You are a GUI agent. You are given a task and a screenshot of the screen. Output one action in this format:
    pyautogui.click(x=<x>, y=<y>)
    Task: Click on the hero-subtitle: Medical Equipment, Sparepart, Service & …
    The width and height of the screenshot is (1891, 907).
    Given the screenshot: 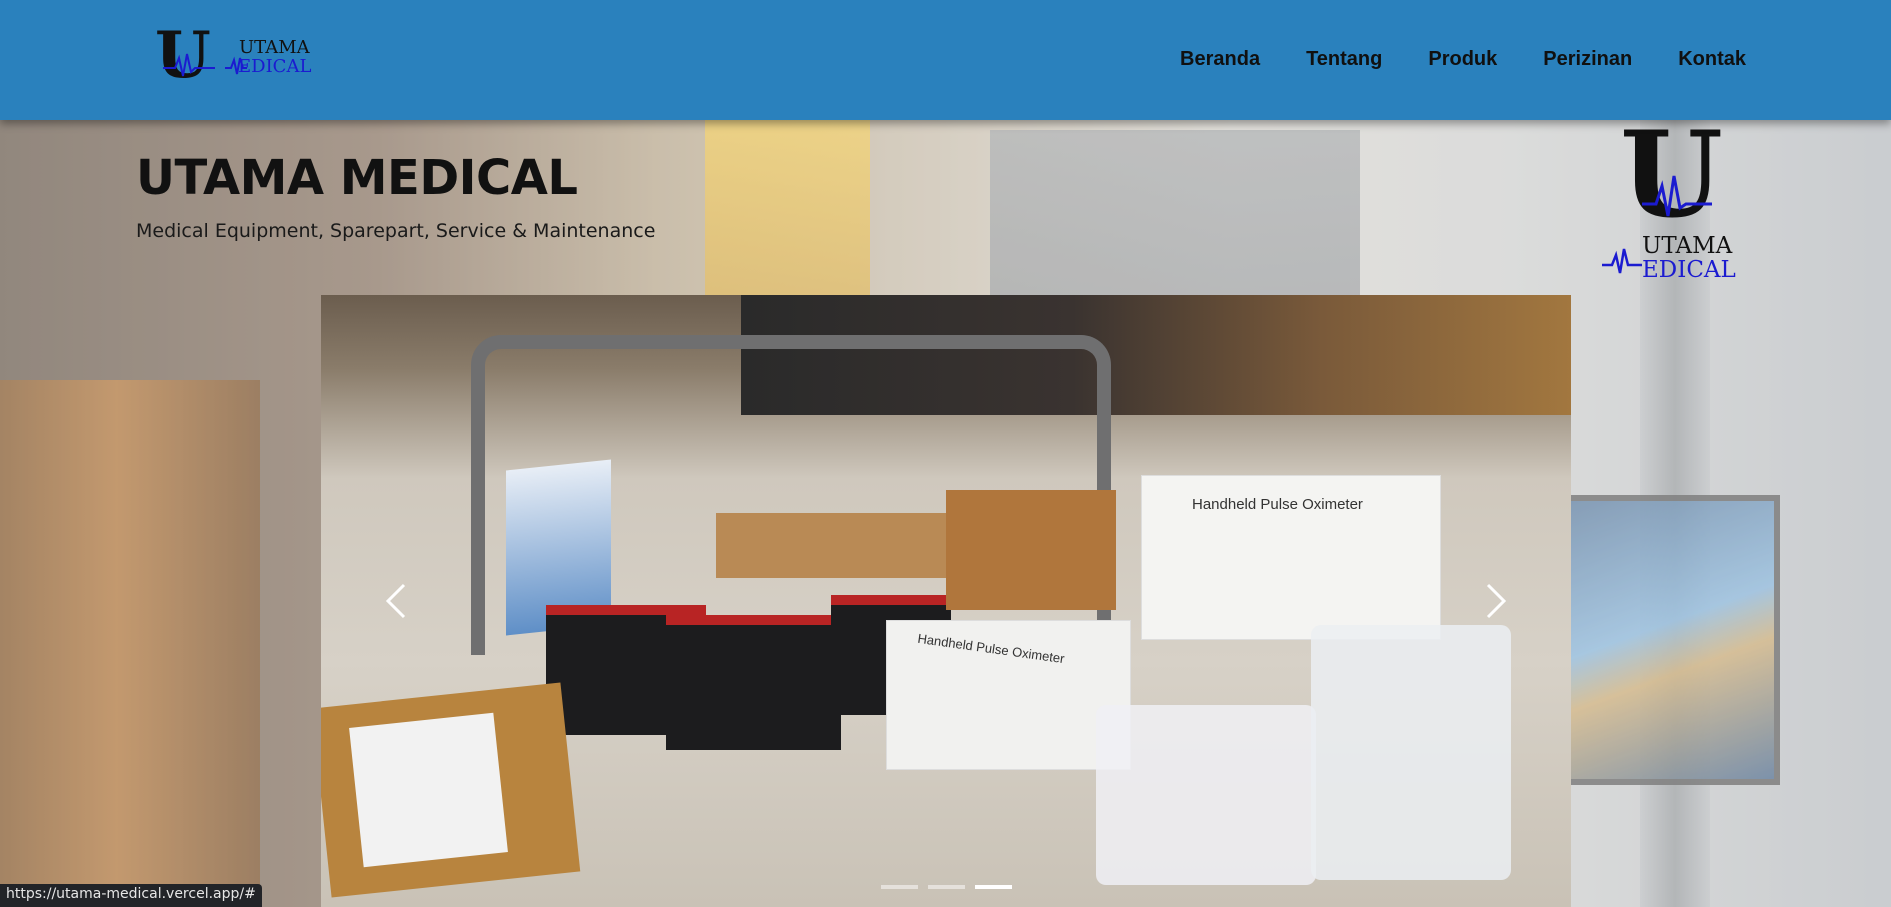 What is the action you would take?
    pyautogui.click(x=396, y=231)
    